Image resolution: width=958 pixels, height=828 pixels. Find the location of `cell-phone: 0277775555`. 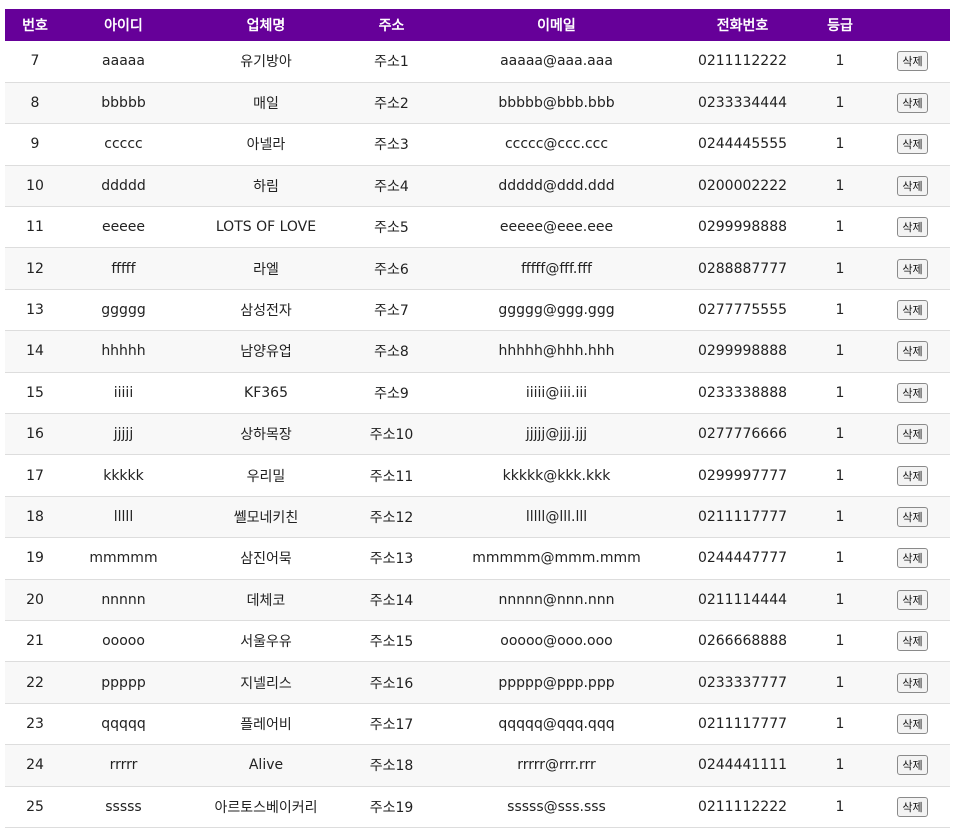

cell-phone: 0277775555 is located at coordinates (742, 310).